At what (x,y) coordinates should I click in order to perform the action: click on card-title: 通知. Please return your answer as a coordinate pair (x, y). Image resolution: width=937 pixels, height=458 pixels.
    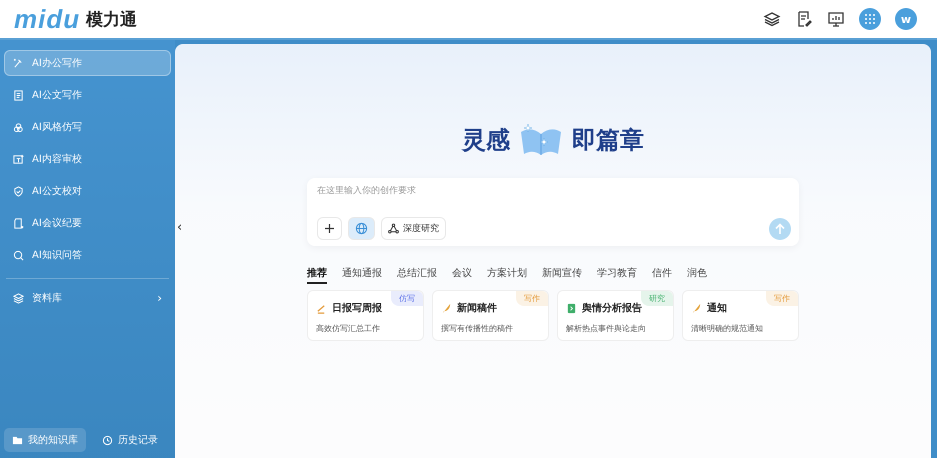
    Looking at the image, I should click on (717, 308).